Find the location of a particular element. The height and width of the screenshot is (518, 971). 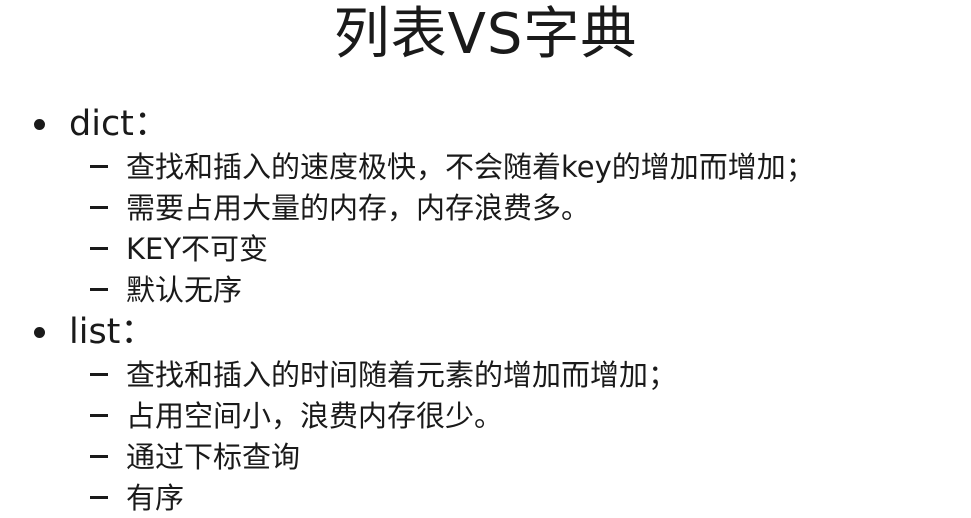

sub-item: 通过下标查询 is located at coordinates (495, 456).